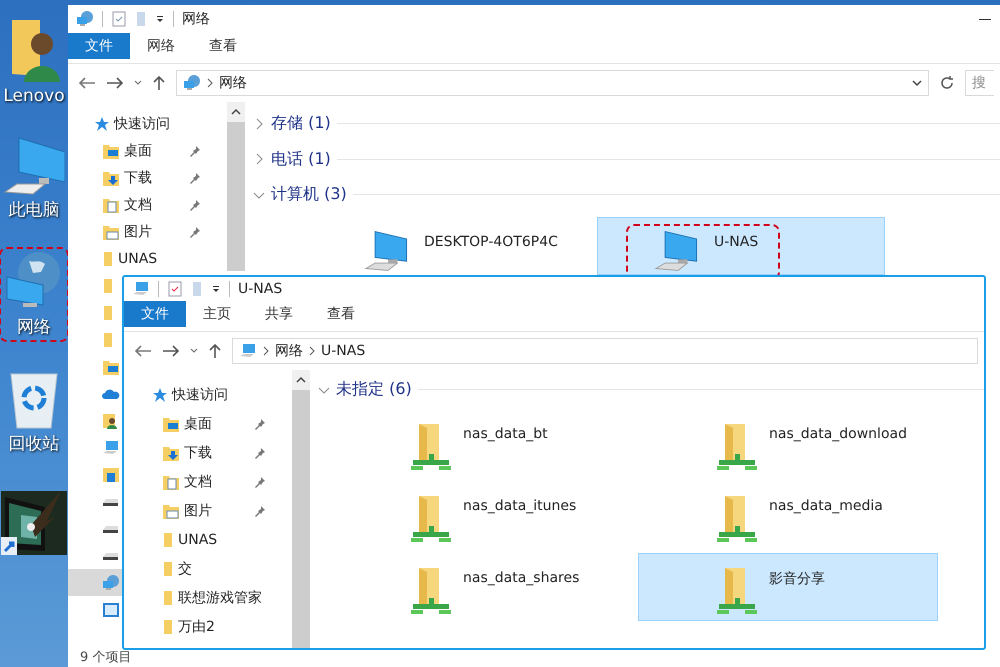  Describe the element at coordinates (217, 314) in the screenshot. I see `ribbon-tab: 主页` at that location.